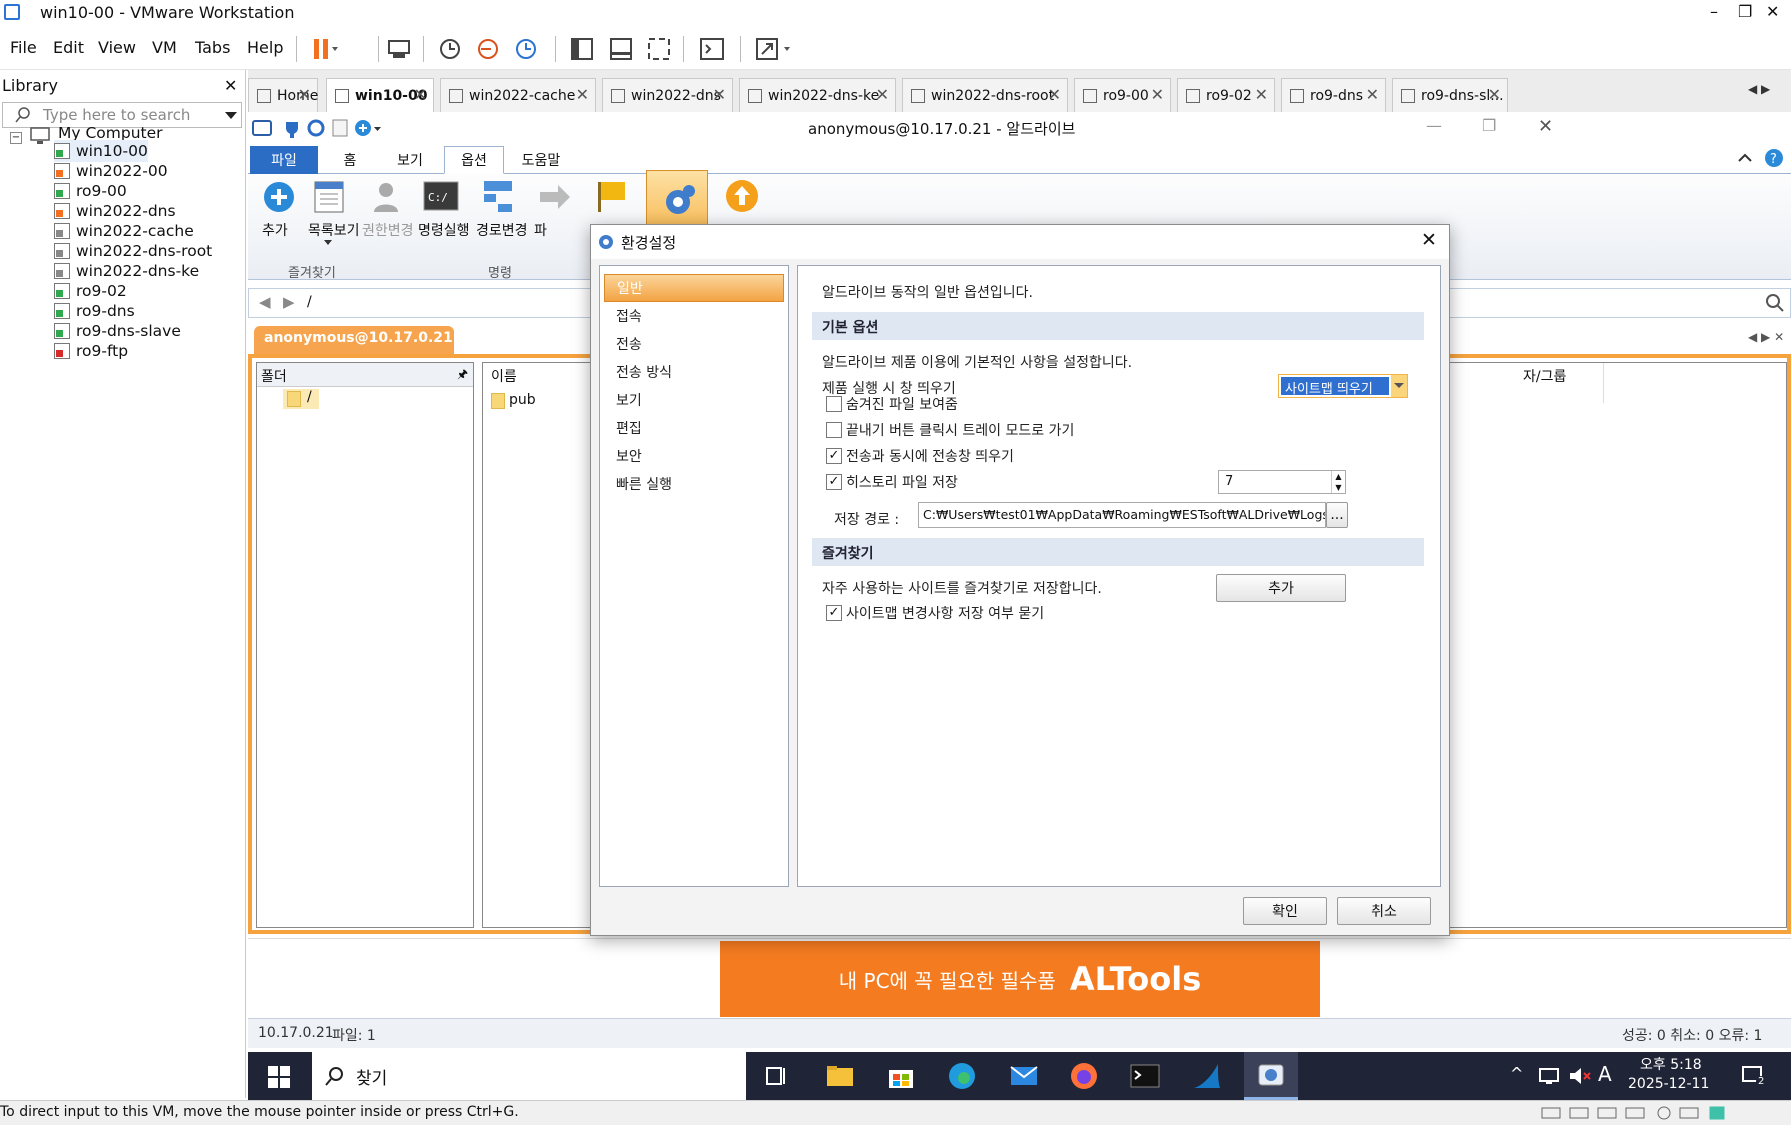 This screenshot has width=1791, height=1125. I want to click on mail-icon, so click(1024, 1076).